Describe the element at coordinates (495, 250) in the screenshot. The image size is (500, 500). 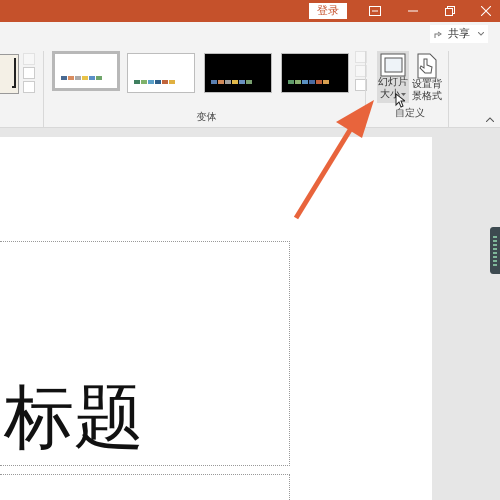
I see `zoom-slider-widget` at that location.